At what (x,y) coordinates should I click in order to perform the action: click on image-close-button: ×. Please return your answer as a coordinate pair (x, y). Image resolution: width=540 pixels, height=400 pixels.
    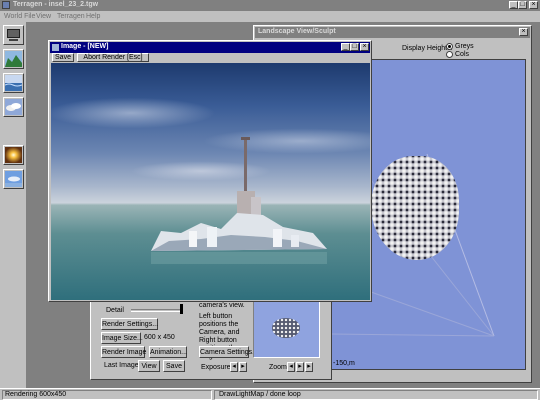
    Looking at the image, I should click on (364, 47).